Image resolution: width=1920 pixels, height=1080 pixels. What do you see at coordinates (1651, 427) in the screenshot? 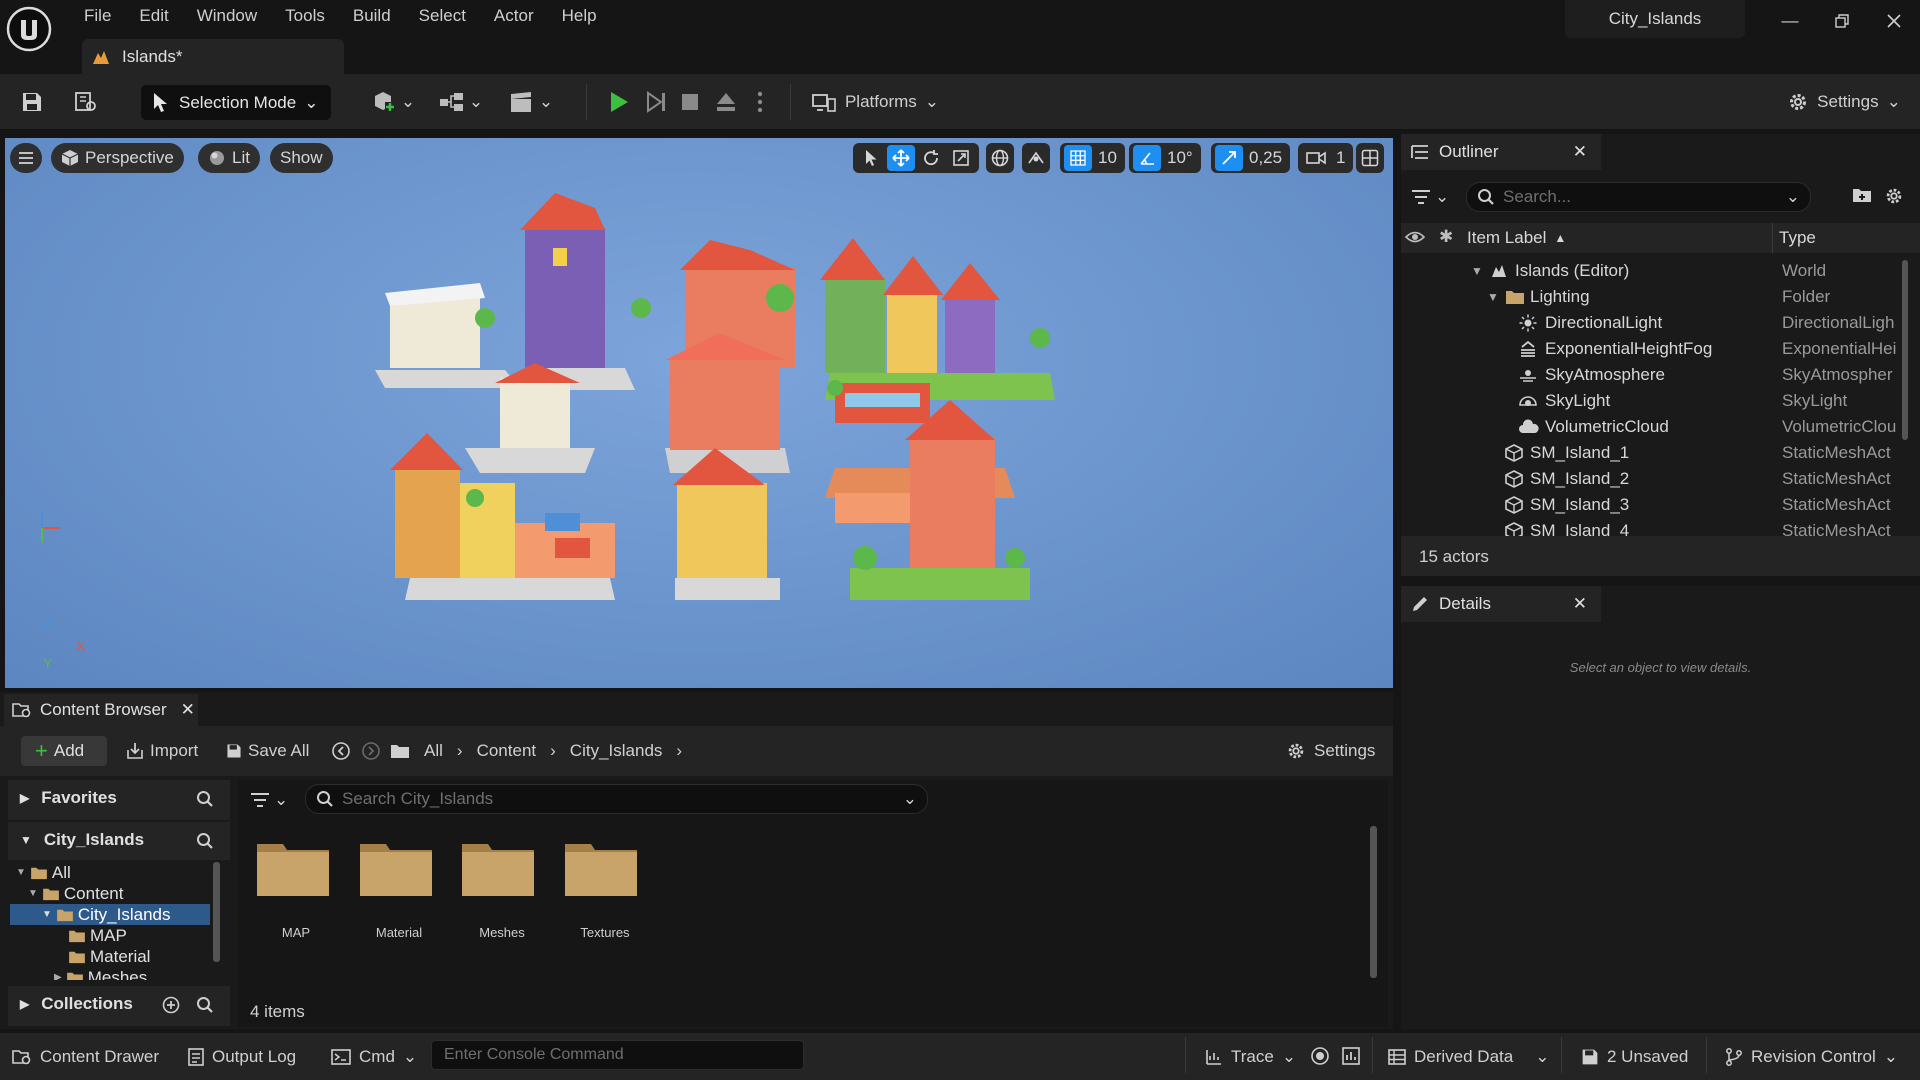
I see `outliner-row: VolumetricCloud VolumetricClou` at bounding box center [1651, 427].